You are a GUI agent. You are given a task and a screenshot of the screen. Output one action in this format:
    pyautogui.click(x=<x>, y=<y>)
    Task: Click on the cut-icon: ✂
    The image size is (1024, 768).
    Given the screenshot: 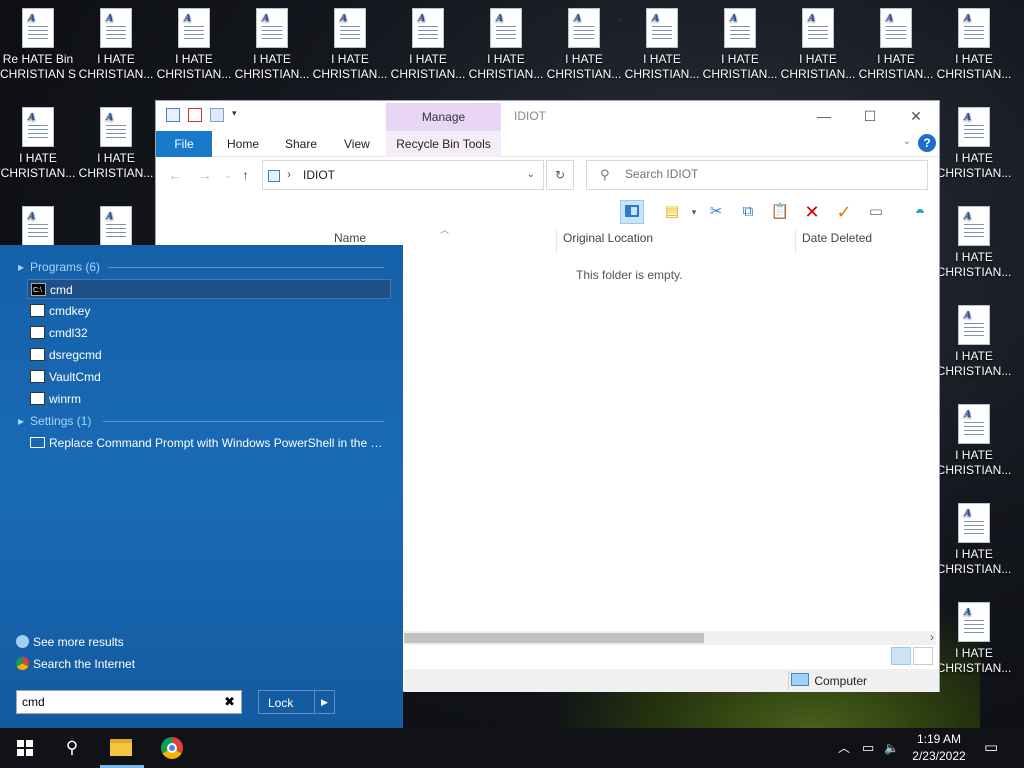 What is the action you would take?
    pyautogui.click(x=716, y=212)
    